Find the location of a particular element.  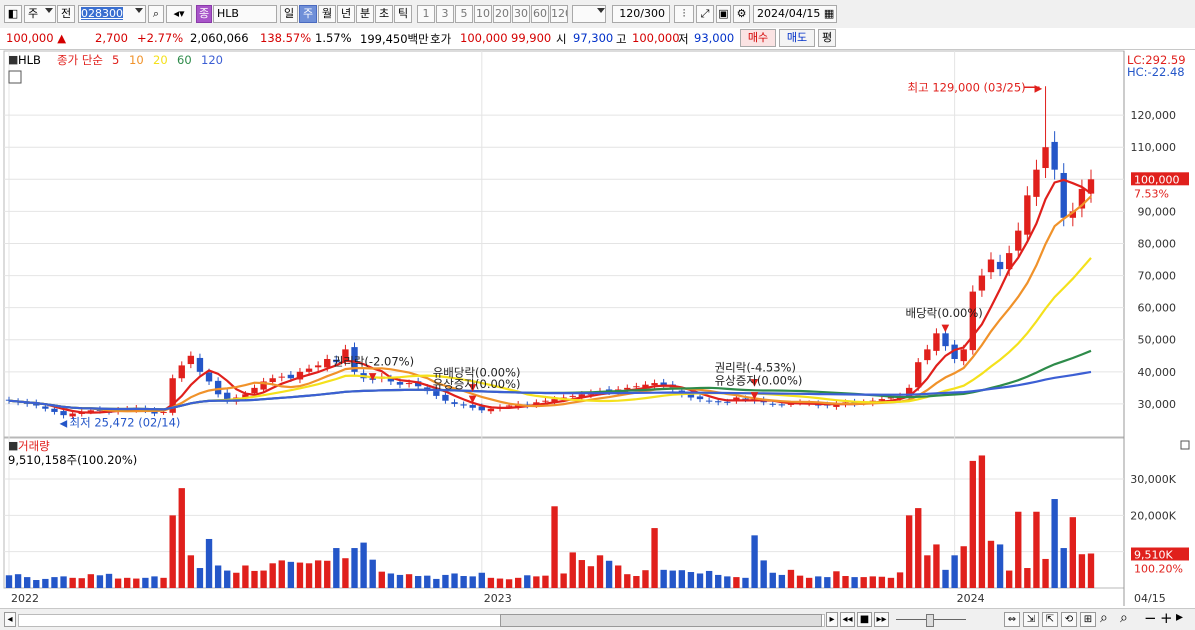

high-price: 100,000 is located at coordinates (656, 38).